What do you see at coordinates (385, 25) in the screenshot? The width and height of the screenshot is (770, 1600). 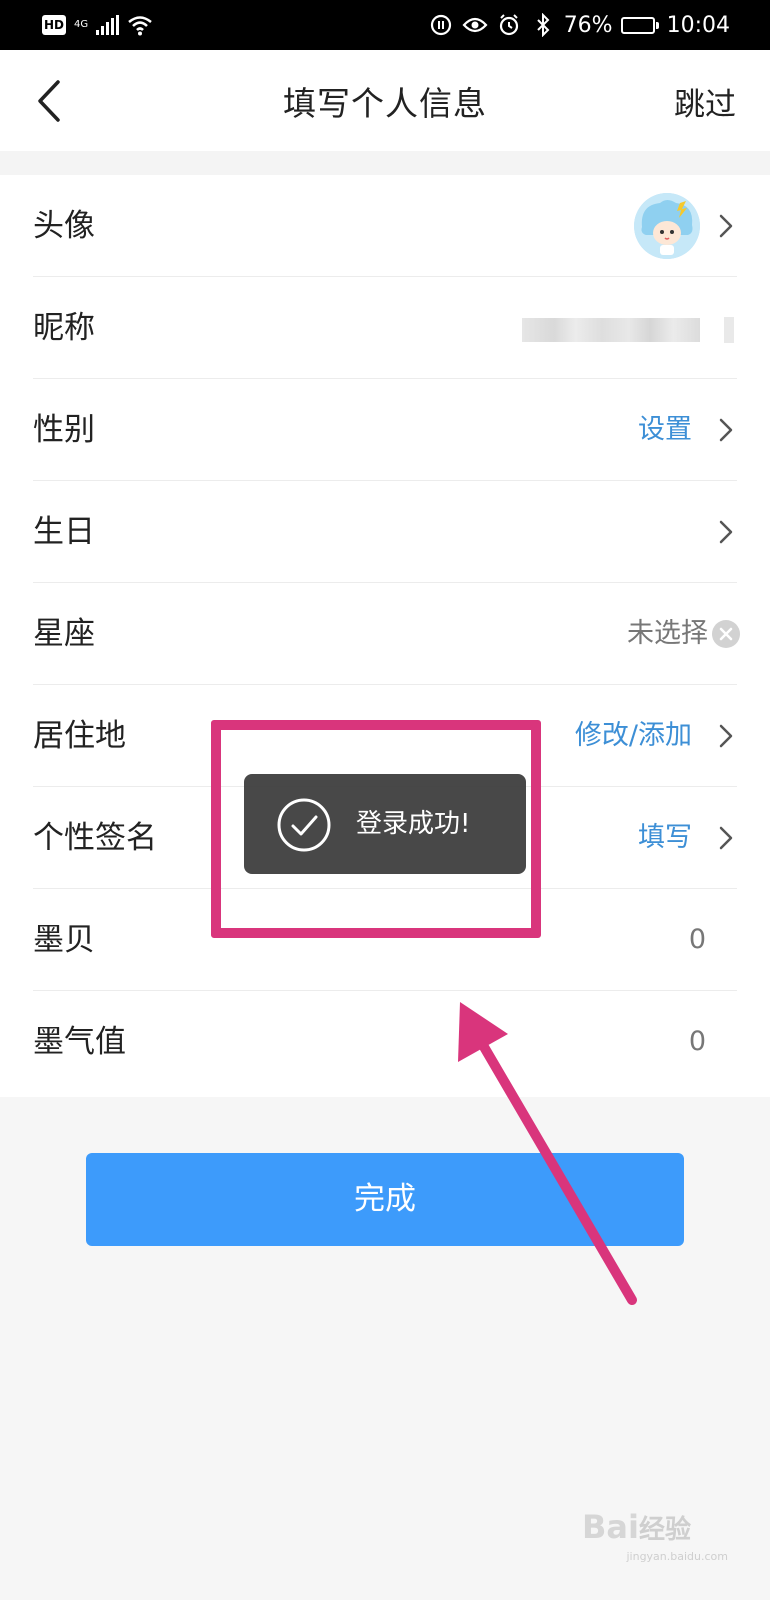 I see `status-bar: HD 4G 76% 10:04` at bounding box center [385, 25].